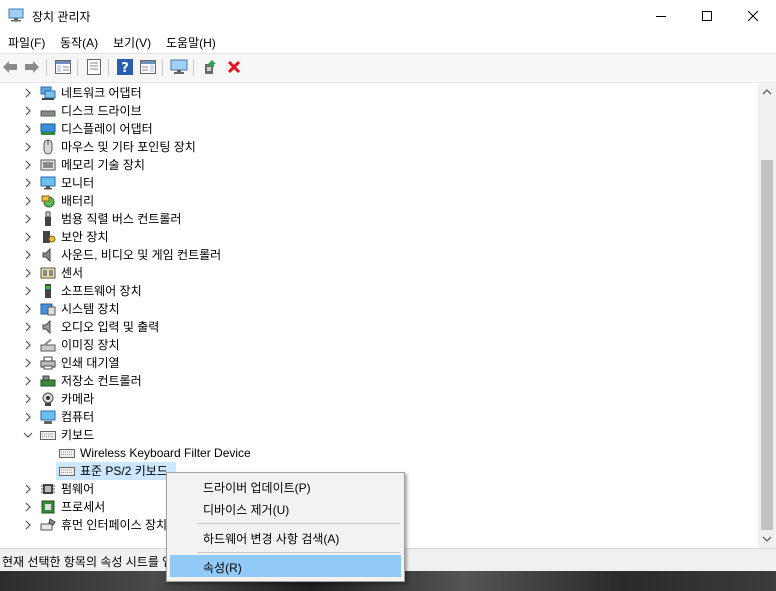  What do you see at coordinates (16, 15) in the screenshot?
I see `device-manager-app-icon` at bounding box center [16, 15].